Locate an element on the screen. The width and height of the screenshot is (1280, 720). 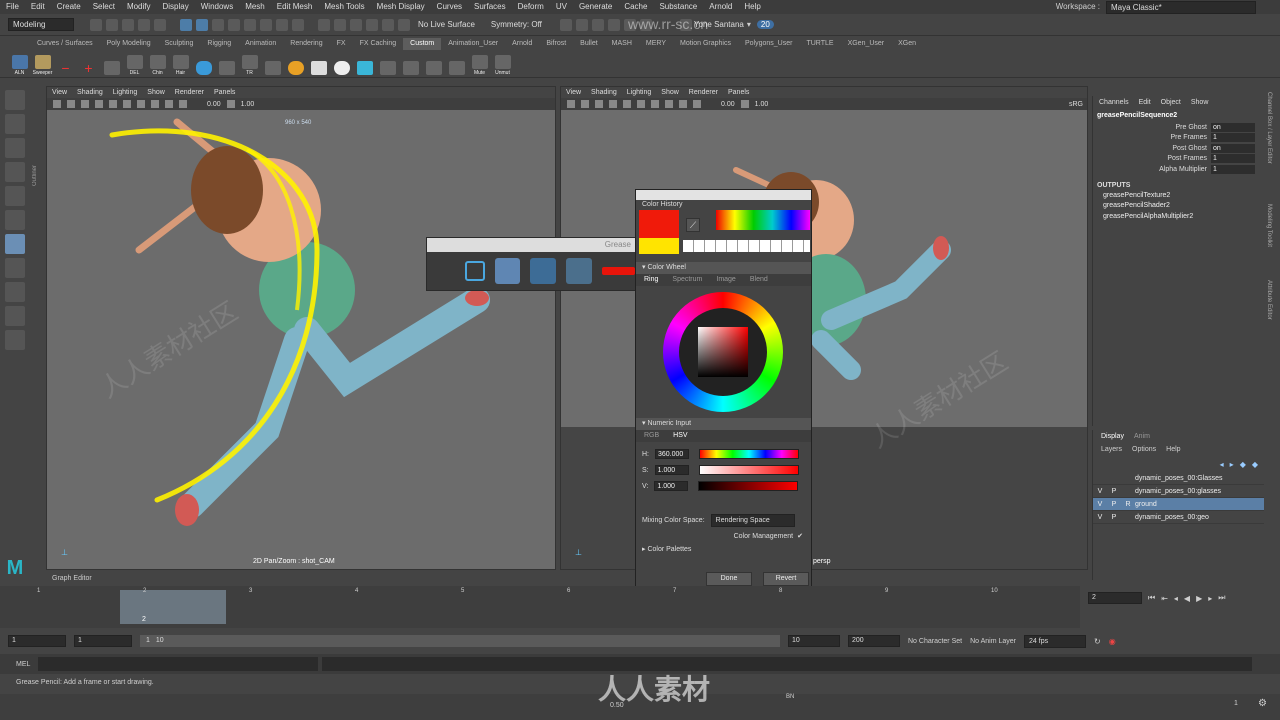
bottom-frame: 1 is located at coordinates (1236, 703).